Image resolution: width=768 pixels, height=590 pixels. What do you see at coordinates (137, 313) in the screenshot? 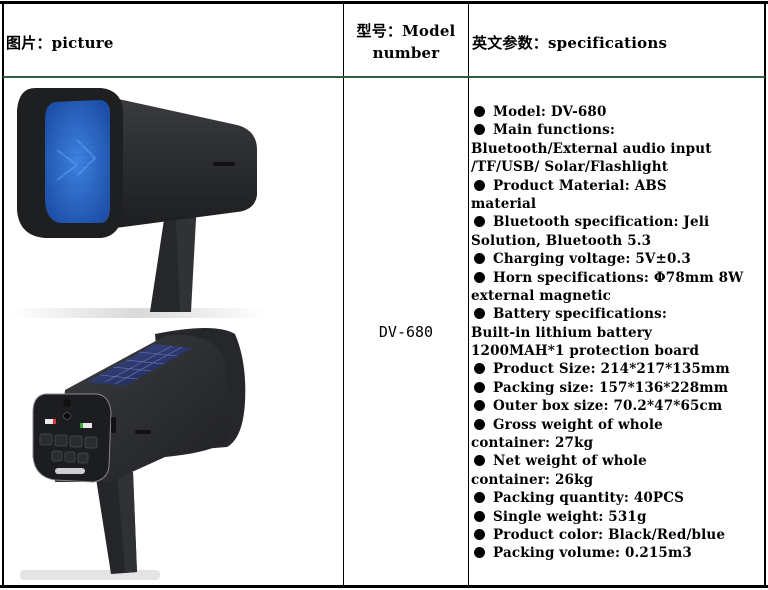
I see `floor-shadow` at bounding box center [137, 313].